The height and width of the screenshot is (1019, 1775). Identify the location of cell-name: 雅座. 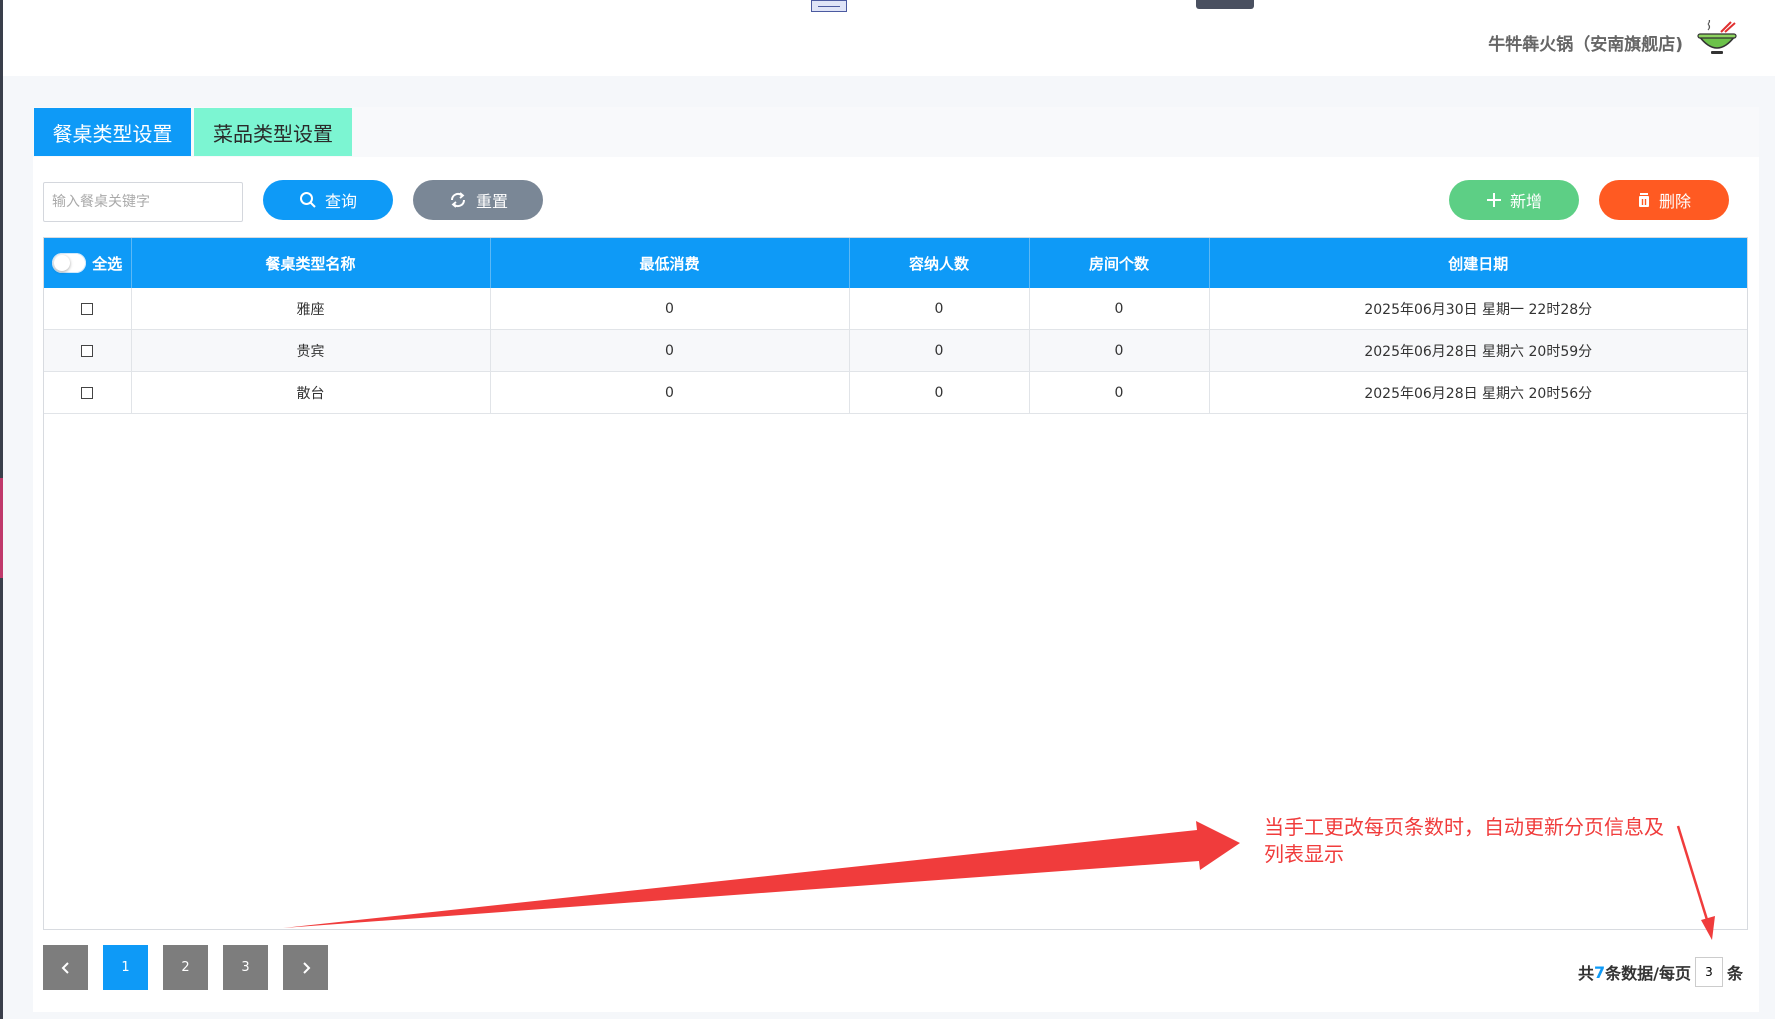
(311, 309).